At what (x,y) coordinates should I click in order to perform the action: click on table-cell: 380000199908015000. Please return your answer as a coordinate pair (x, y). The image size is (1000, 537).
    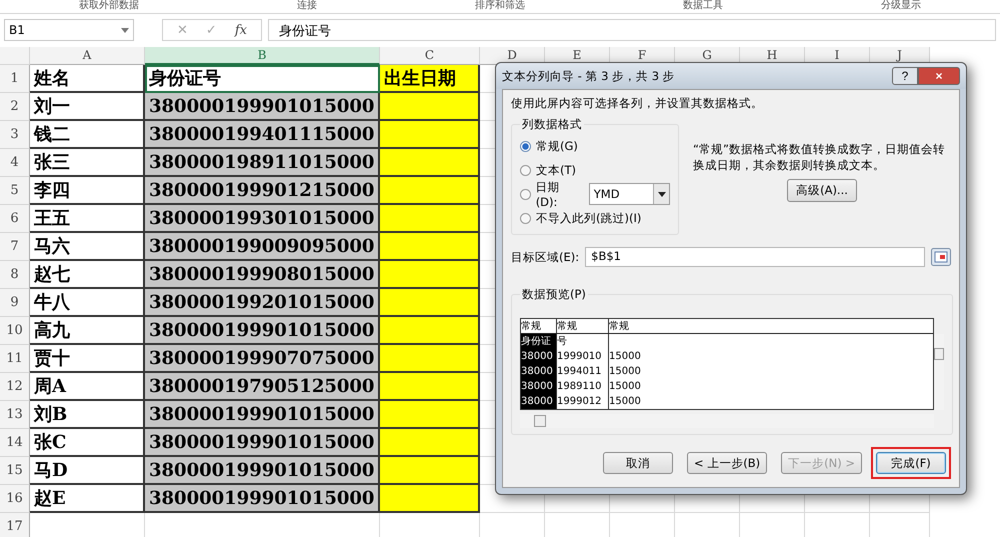
    Looking at the image, I should click on (262, 275).